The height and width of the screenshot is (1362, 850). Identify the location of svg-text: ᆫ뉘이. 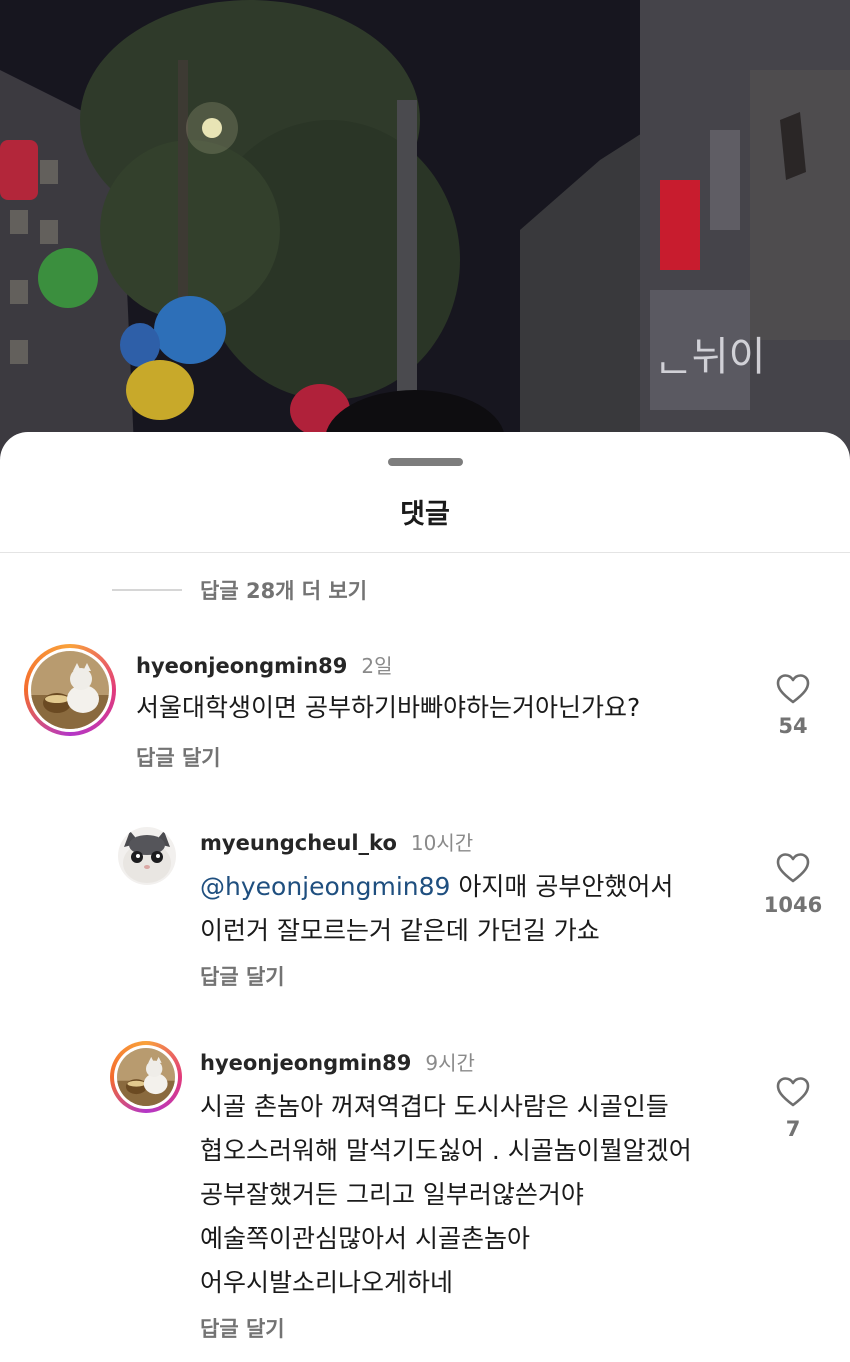
(710, 357).